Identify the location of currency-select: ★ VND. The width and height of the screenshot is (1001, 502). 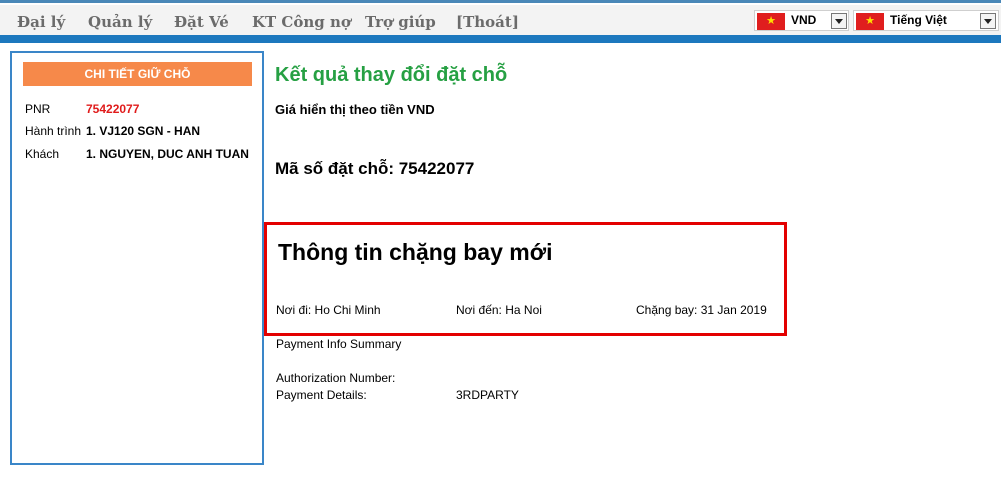
(801, 20).